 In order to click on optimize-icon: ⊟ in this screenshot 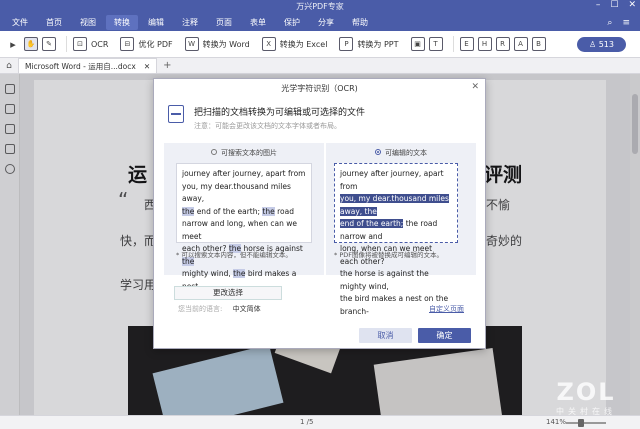, I will do `click(127, 44)`.